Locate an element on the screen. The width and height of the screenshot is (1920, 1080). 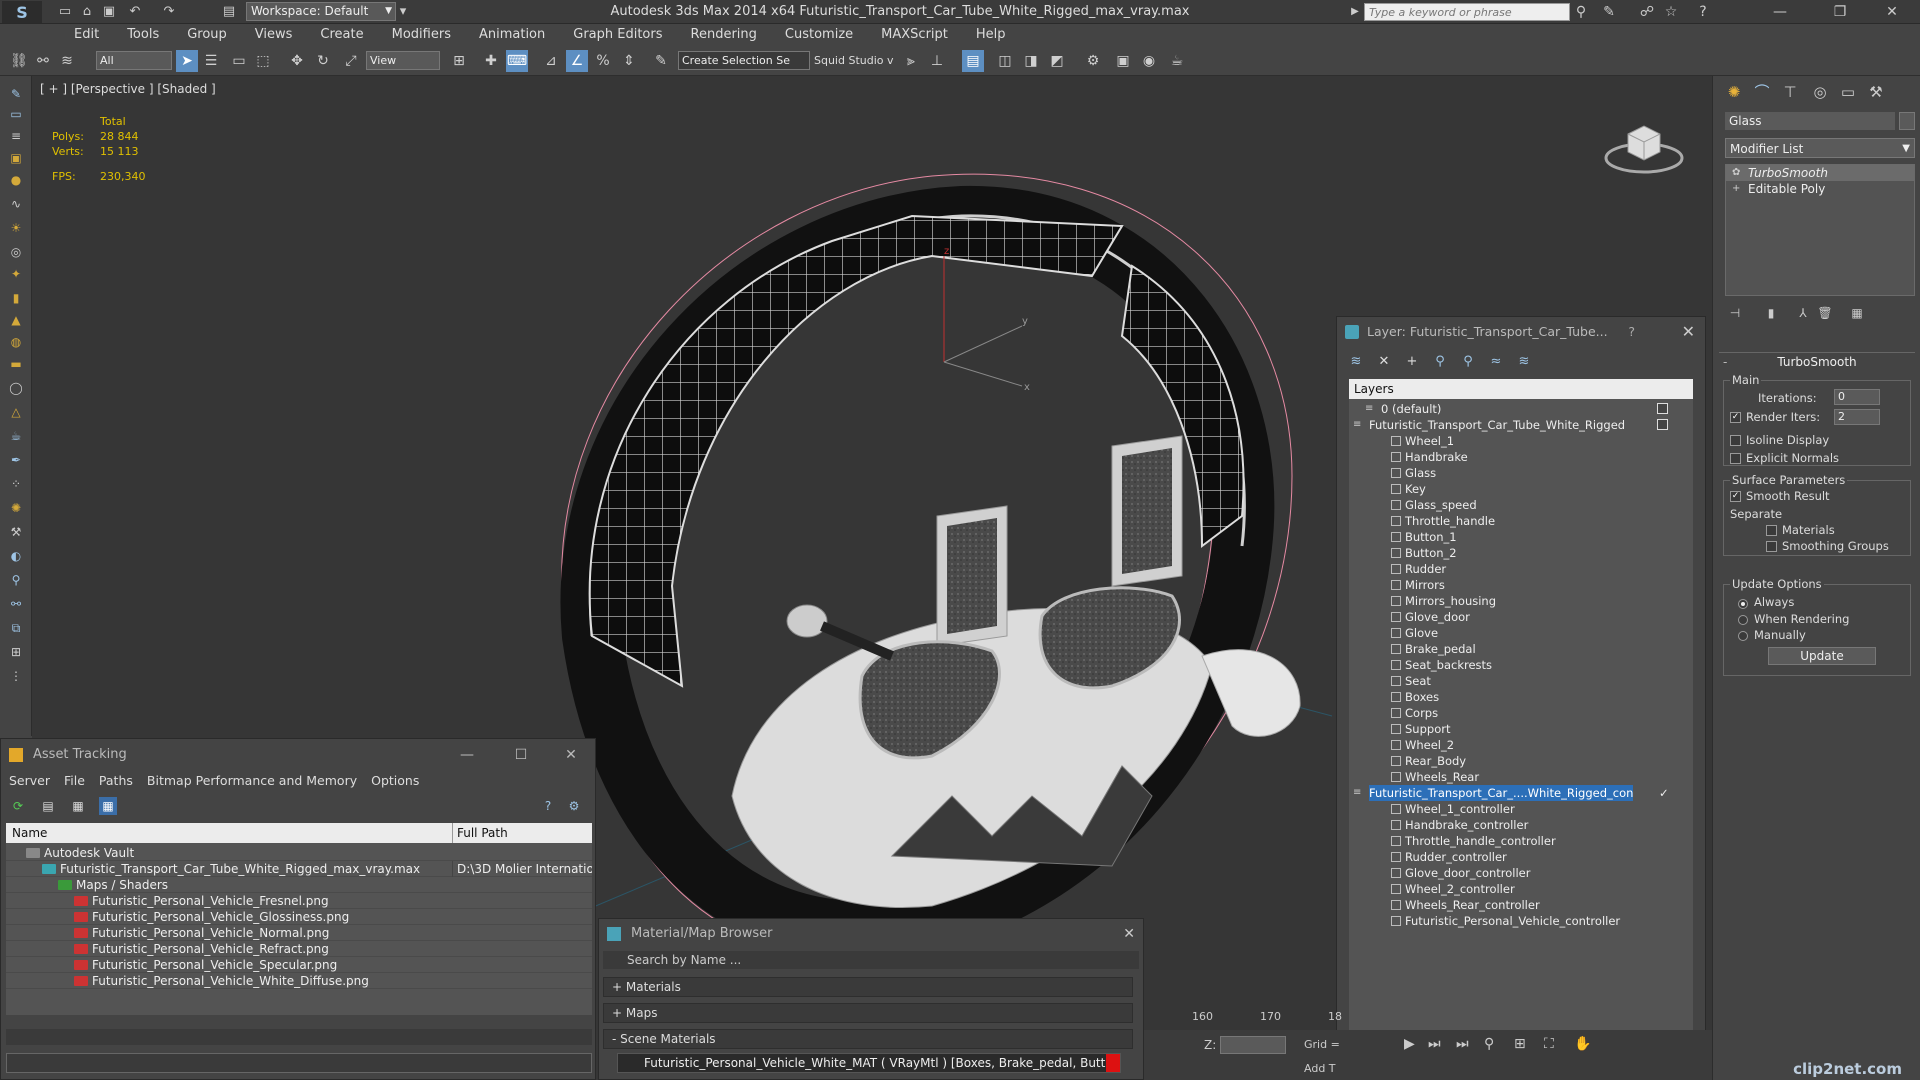
list-icon: ≡ is located at coordinates (16, 136).